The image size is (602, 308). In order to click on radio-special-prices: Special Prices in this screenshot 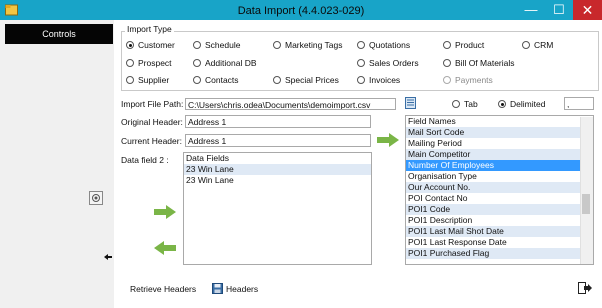, I will do `click(306, 80)`.